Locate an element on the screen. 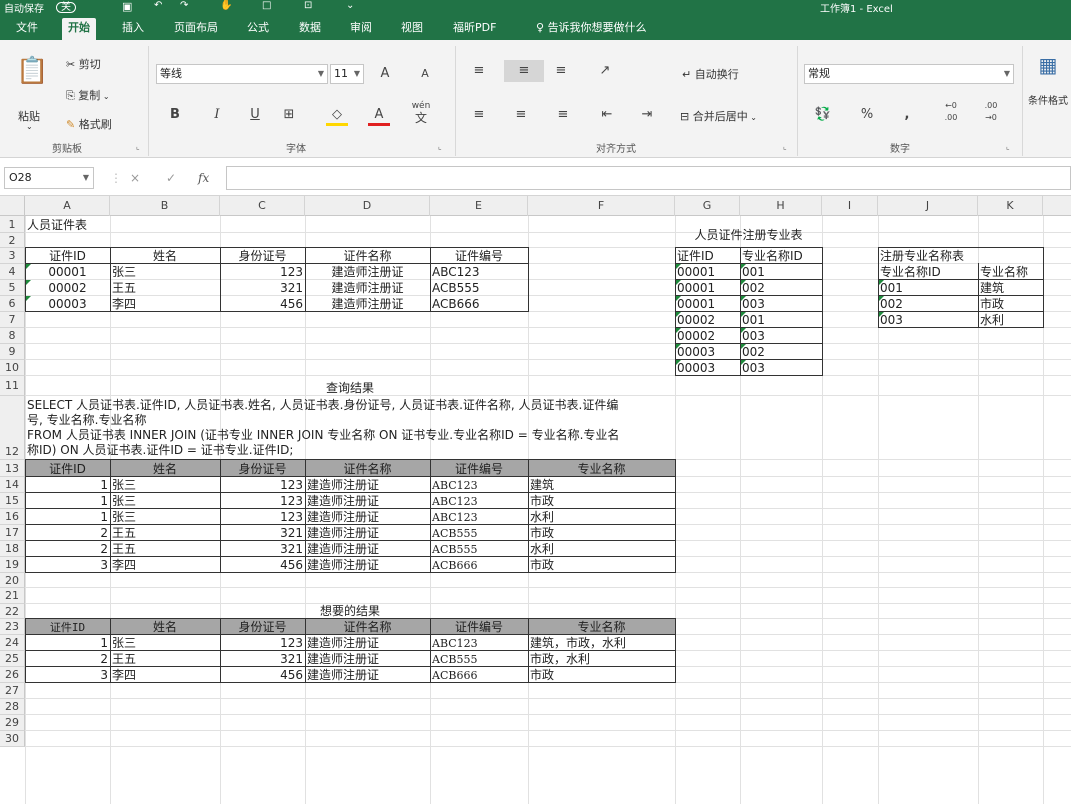  formula-input is located at coordinates (648, 178).